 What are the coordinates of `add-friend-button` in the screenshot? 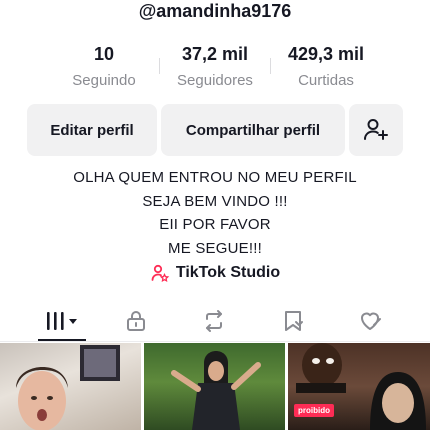 It's located at (376, 130).